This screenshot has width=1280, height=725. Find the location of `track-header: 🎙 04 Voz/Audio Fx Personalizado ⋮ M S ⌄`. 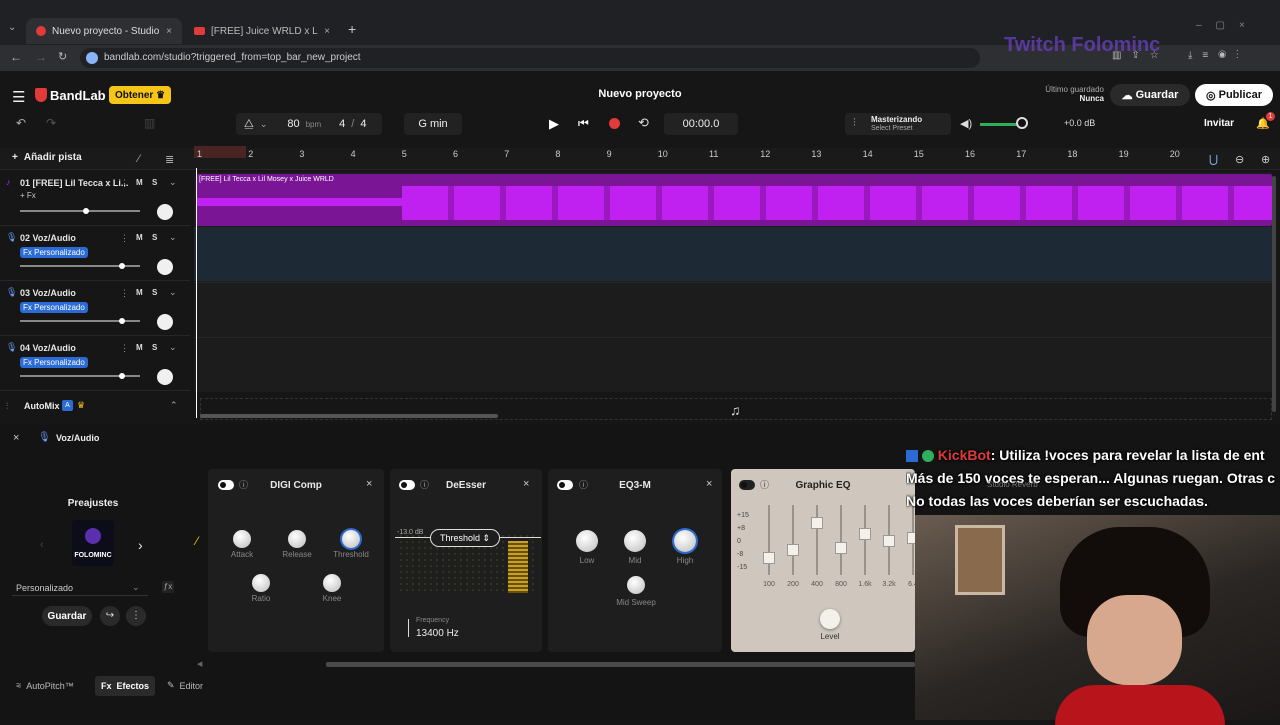

track-header: 🎙 04 Voz/Audio Fx Personalizado ⋮ M S ⌄ is located at coordinates (95, 364).